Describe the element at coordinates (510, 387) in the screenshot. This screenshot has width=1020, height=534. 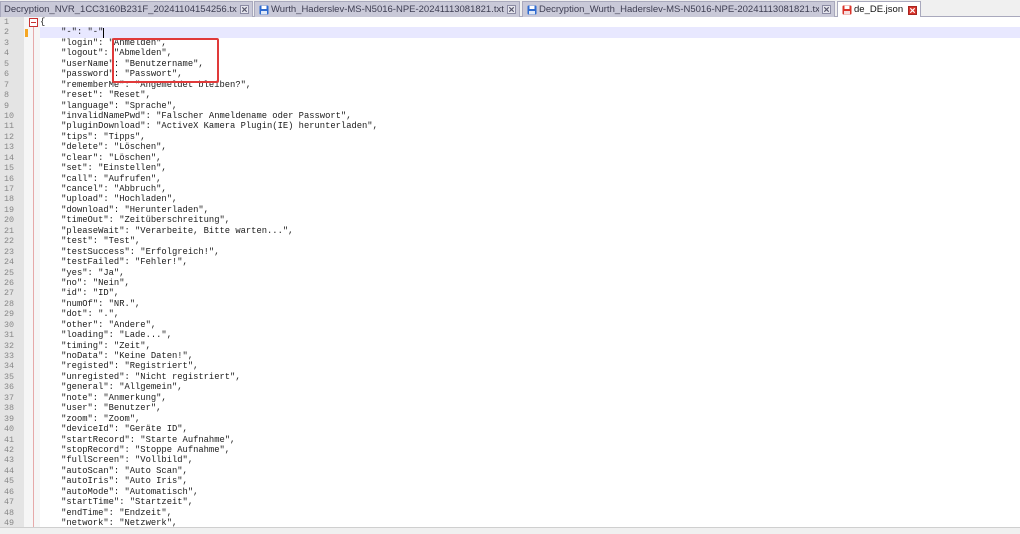
I see `editor-line: 36 "general": "Allgemein",` at that location.